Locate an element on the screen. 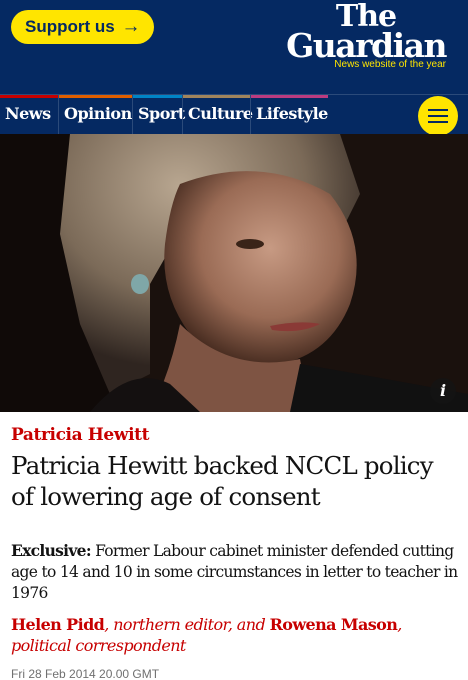 This screenshot has width=468, height=680. standfirst-exclusive-label: Exclusive: is located at coordinates (51, 550).